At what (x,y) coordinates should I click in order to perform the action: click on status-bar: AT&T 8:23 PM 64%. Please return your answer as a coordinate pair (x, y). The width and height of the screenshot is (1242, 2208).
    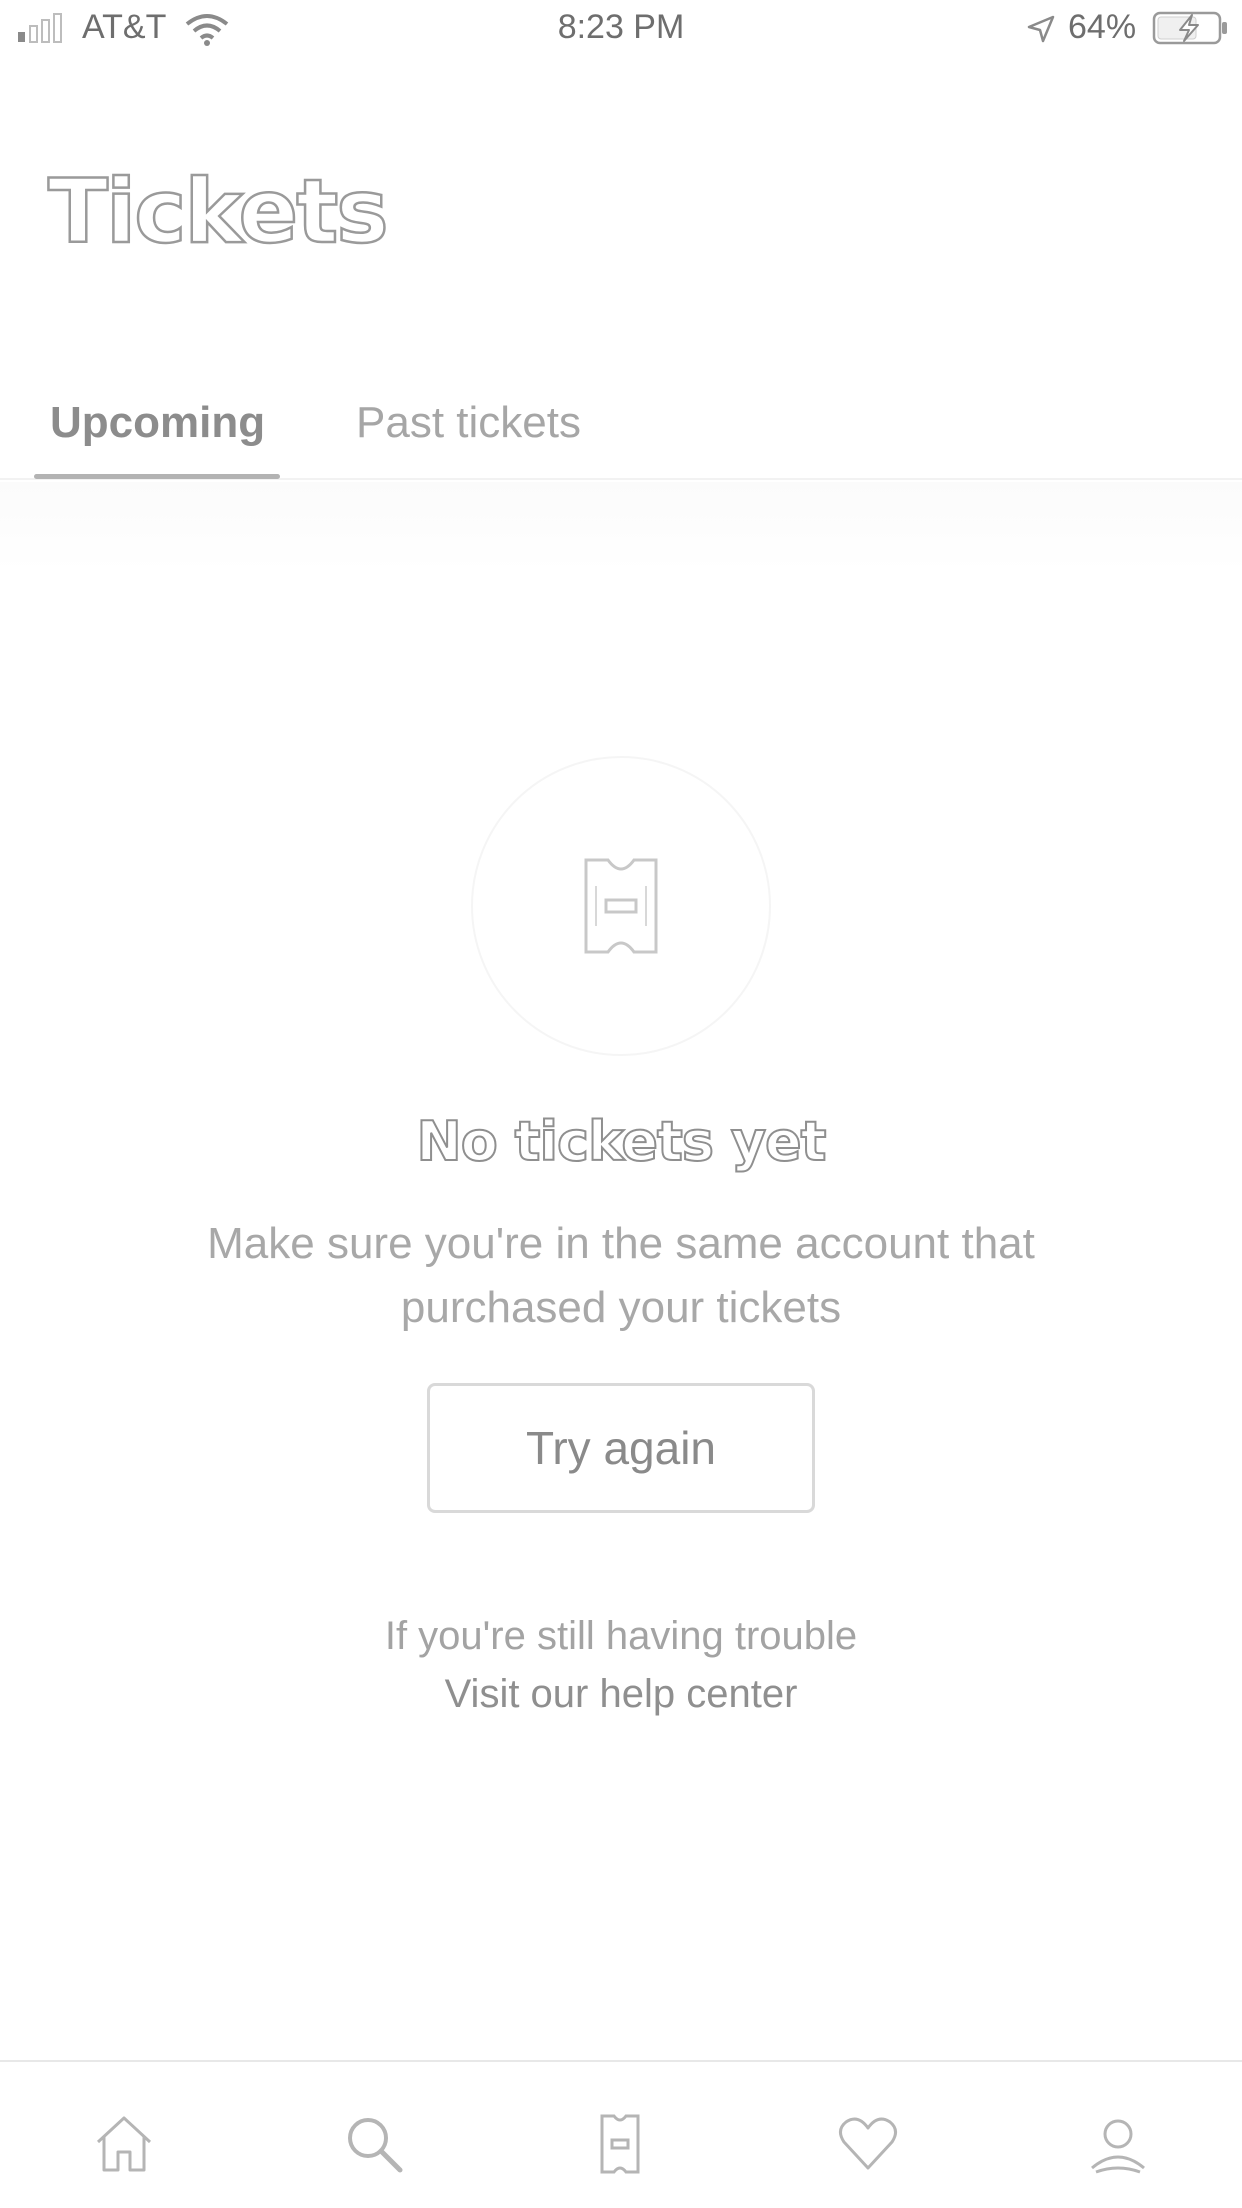
    Looking at the image, I should click on (621, 30).